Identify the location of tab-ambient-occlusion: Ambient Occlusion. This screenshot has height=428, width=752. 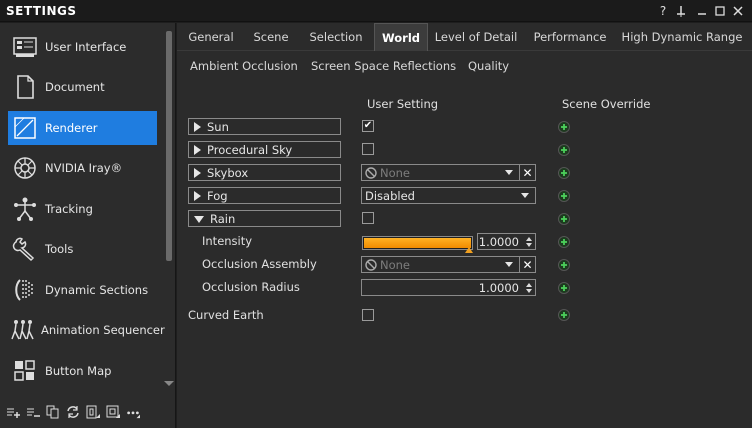
(244, 66).